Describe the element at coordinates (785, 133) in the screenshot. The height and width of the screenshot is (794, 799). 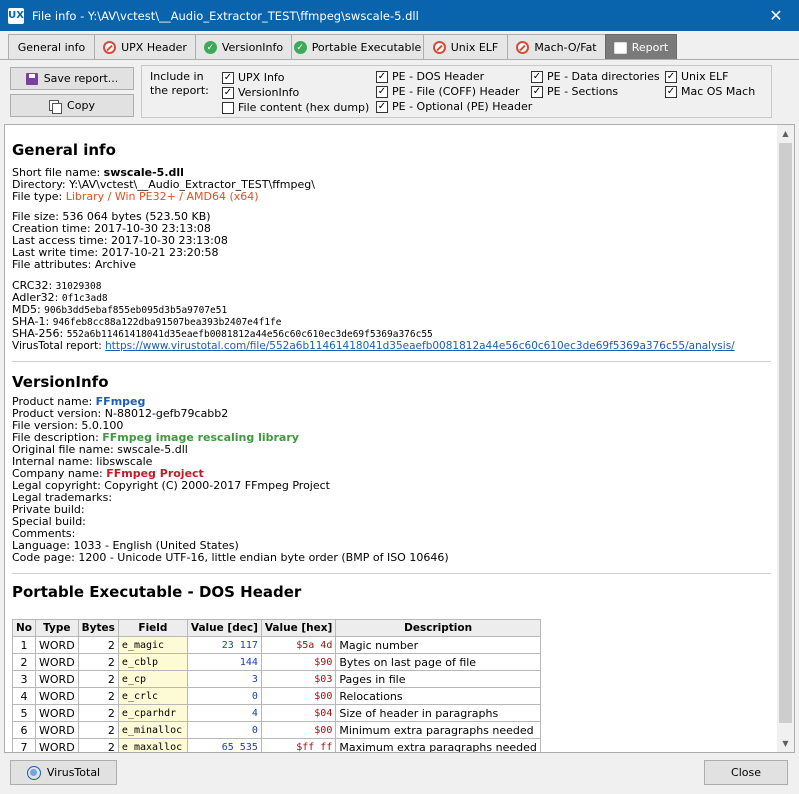
I see `scroll-up-icon: ▲` at that location.